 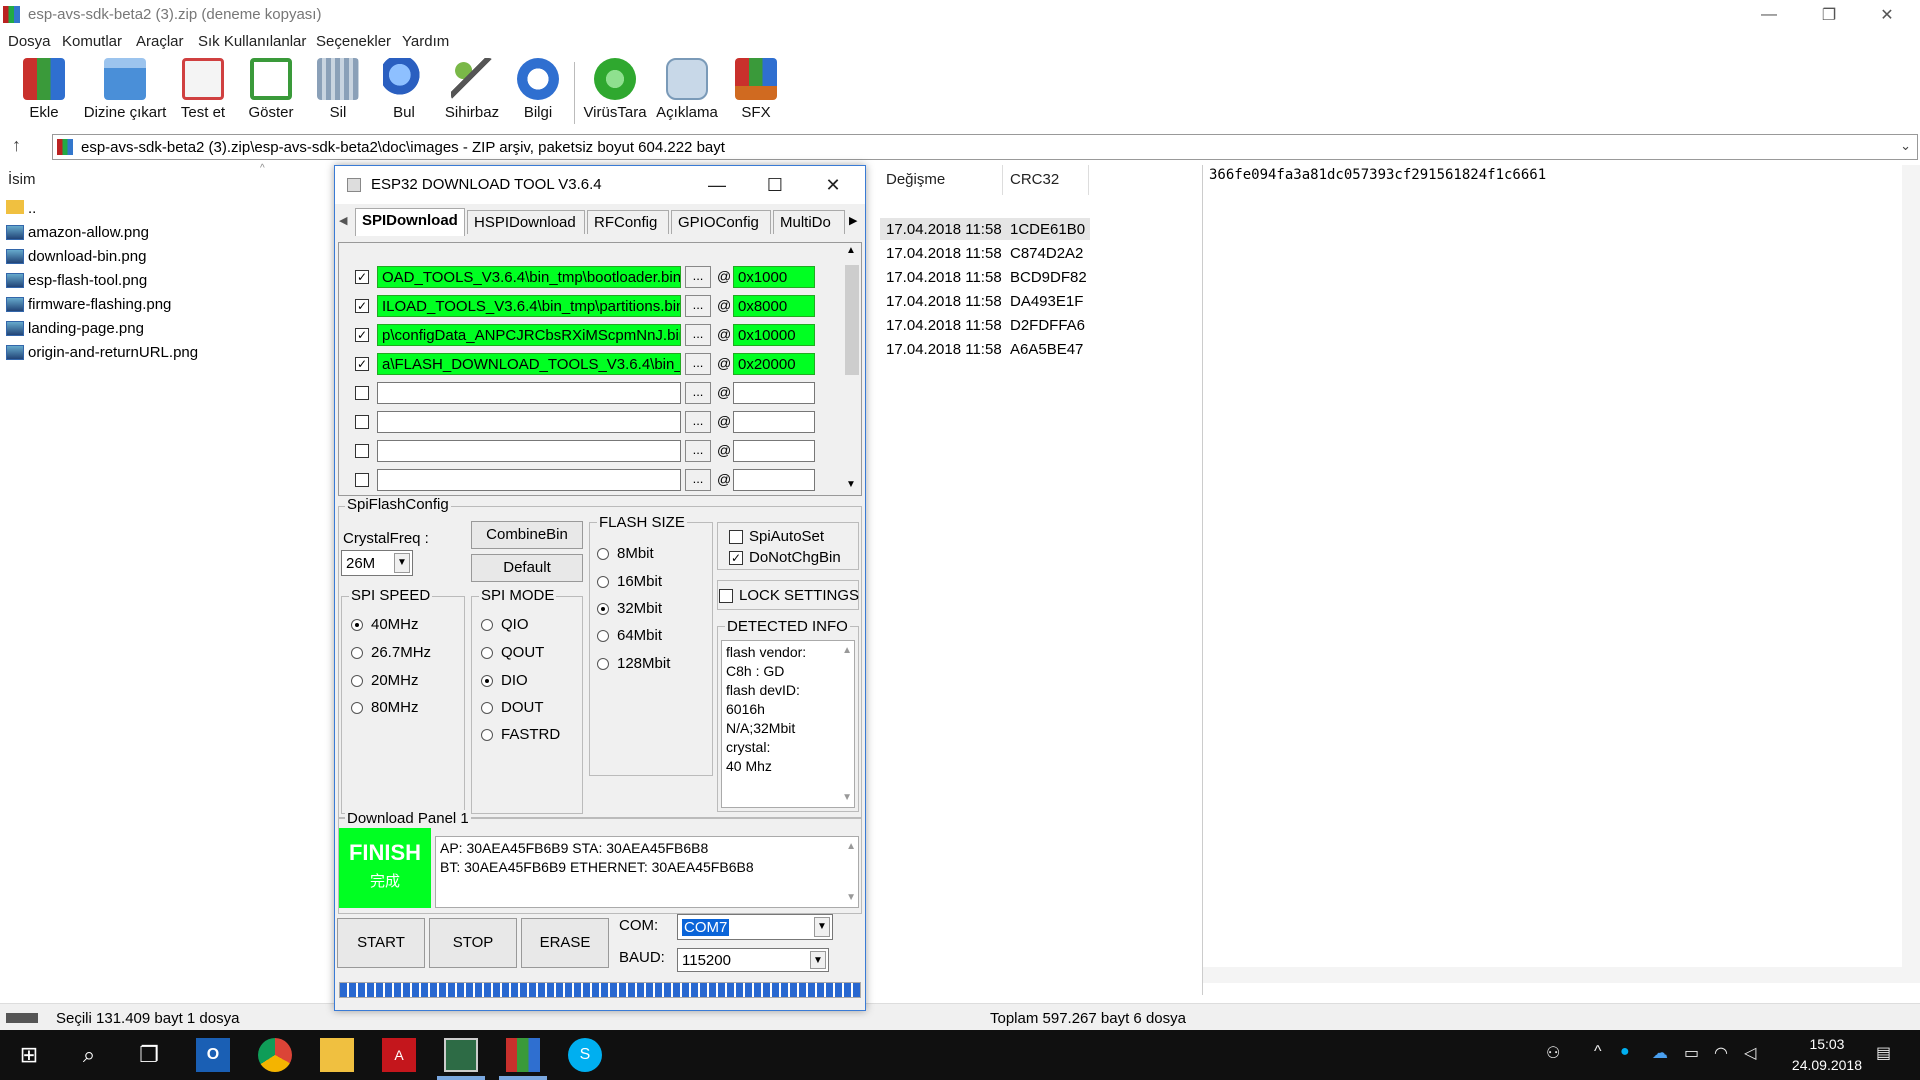 What do you see at coordinates (399, 1055) in the screenshot?
I see `acrobat-icon: A` at bounding box center [399, 1055].